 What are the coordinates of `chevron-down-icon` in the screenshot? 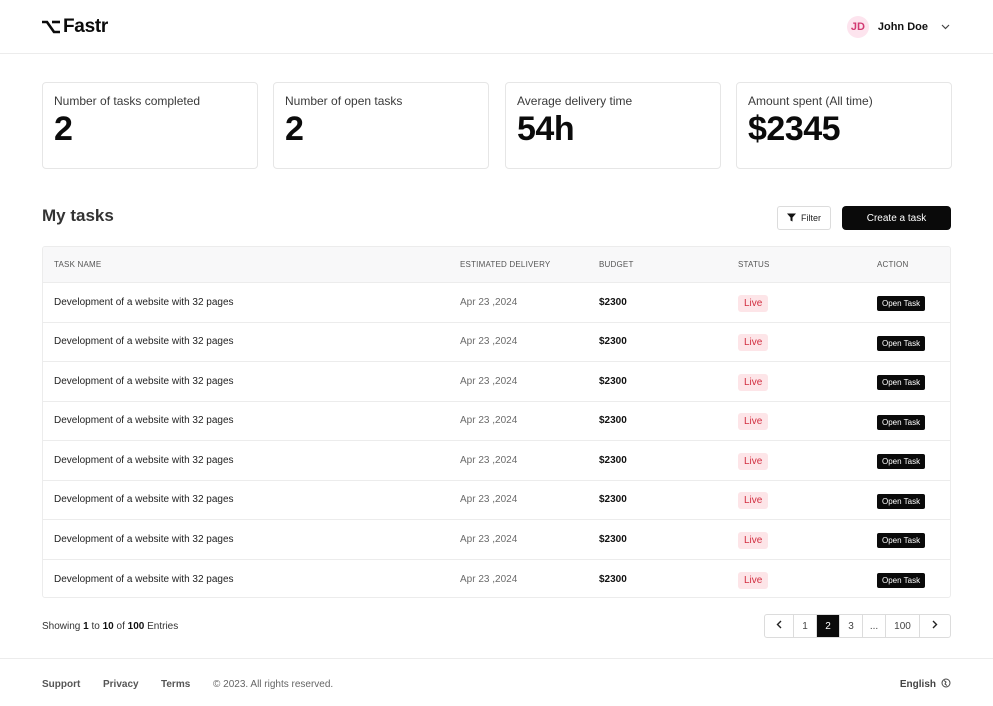 It's located at (945, 27).